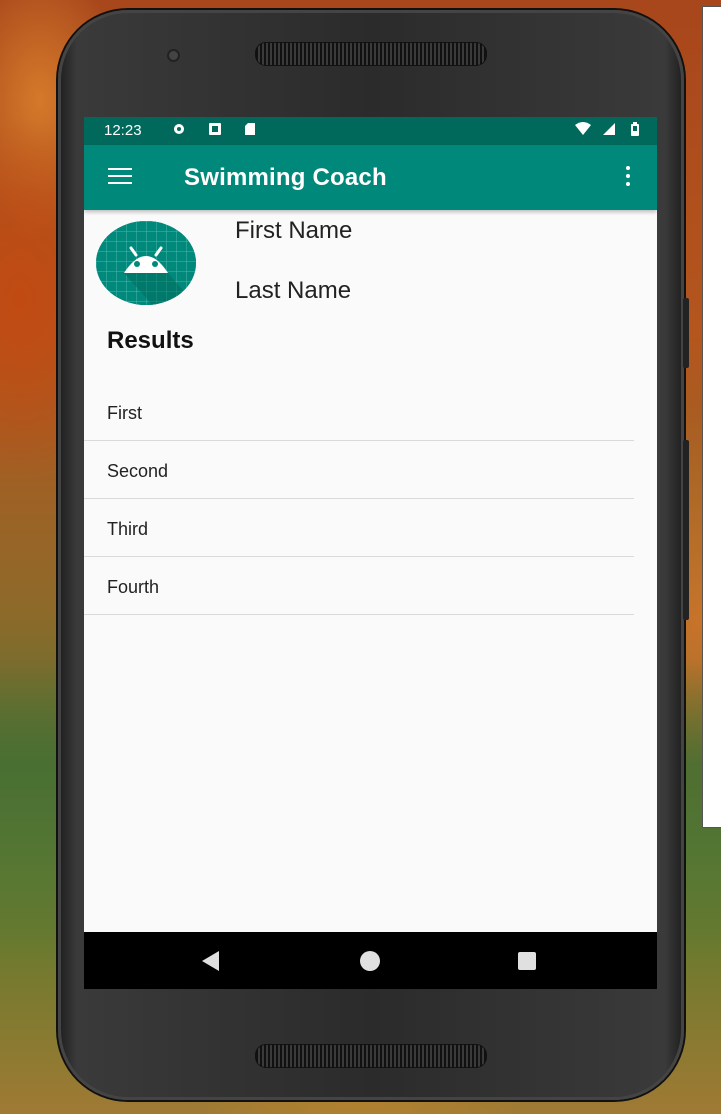  What do you see at coordinates (371, 54) in the screenshot?
I see `top-speaker-grille` at bounding box center [371, 54].